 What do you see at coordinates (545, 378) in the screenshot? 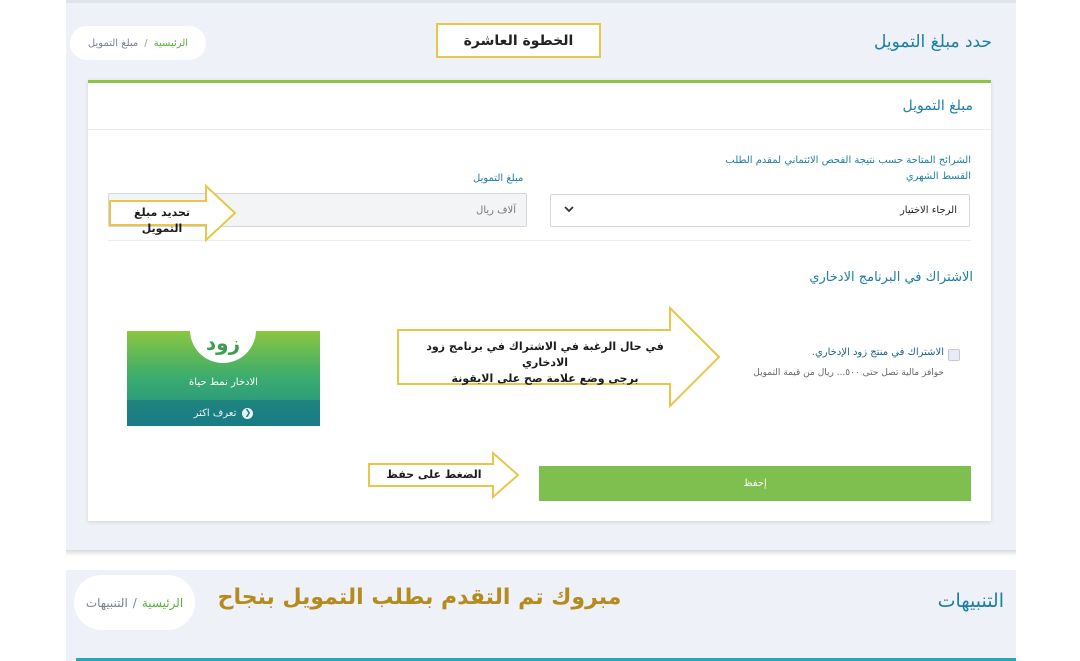
I see `annotation-savings-line2: برجى وضع علامة صح على الايقونة` at bounding box center [545, 378].